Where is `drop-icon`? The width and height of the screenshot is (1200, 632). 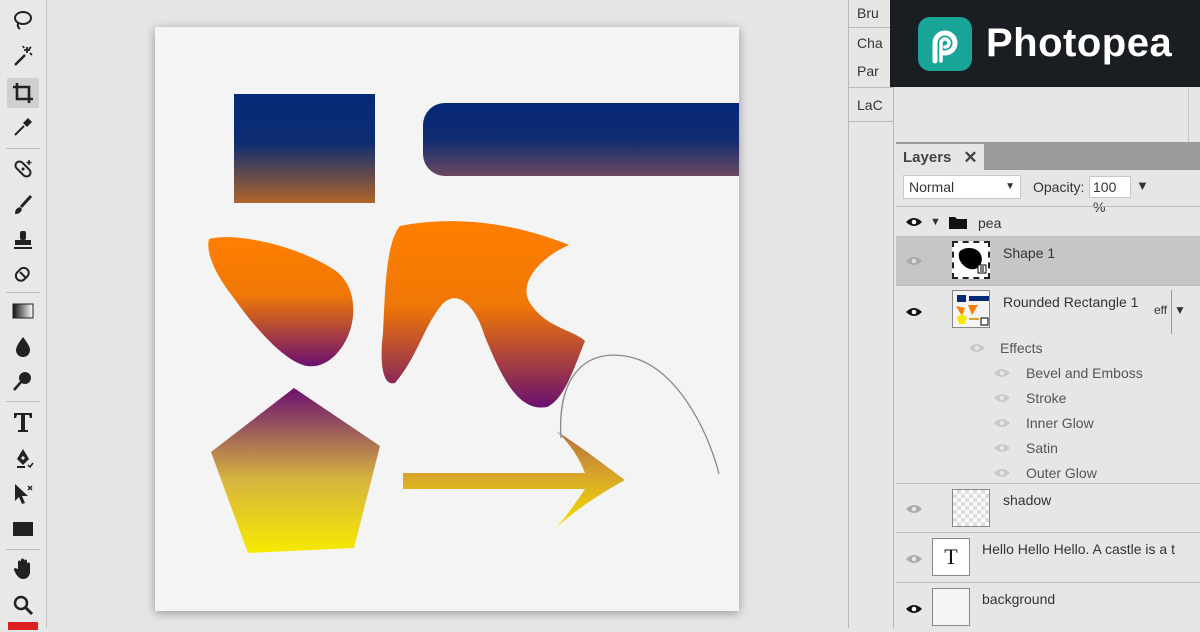
drop-icon is located at coordinates (23, 347).